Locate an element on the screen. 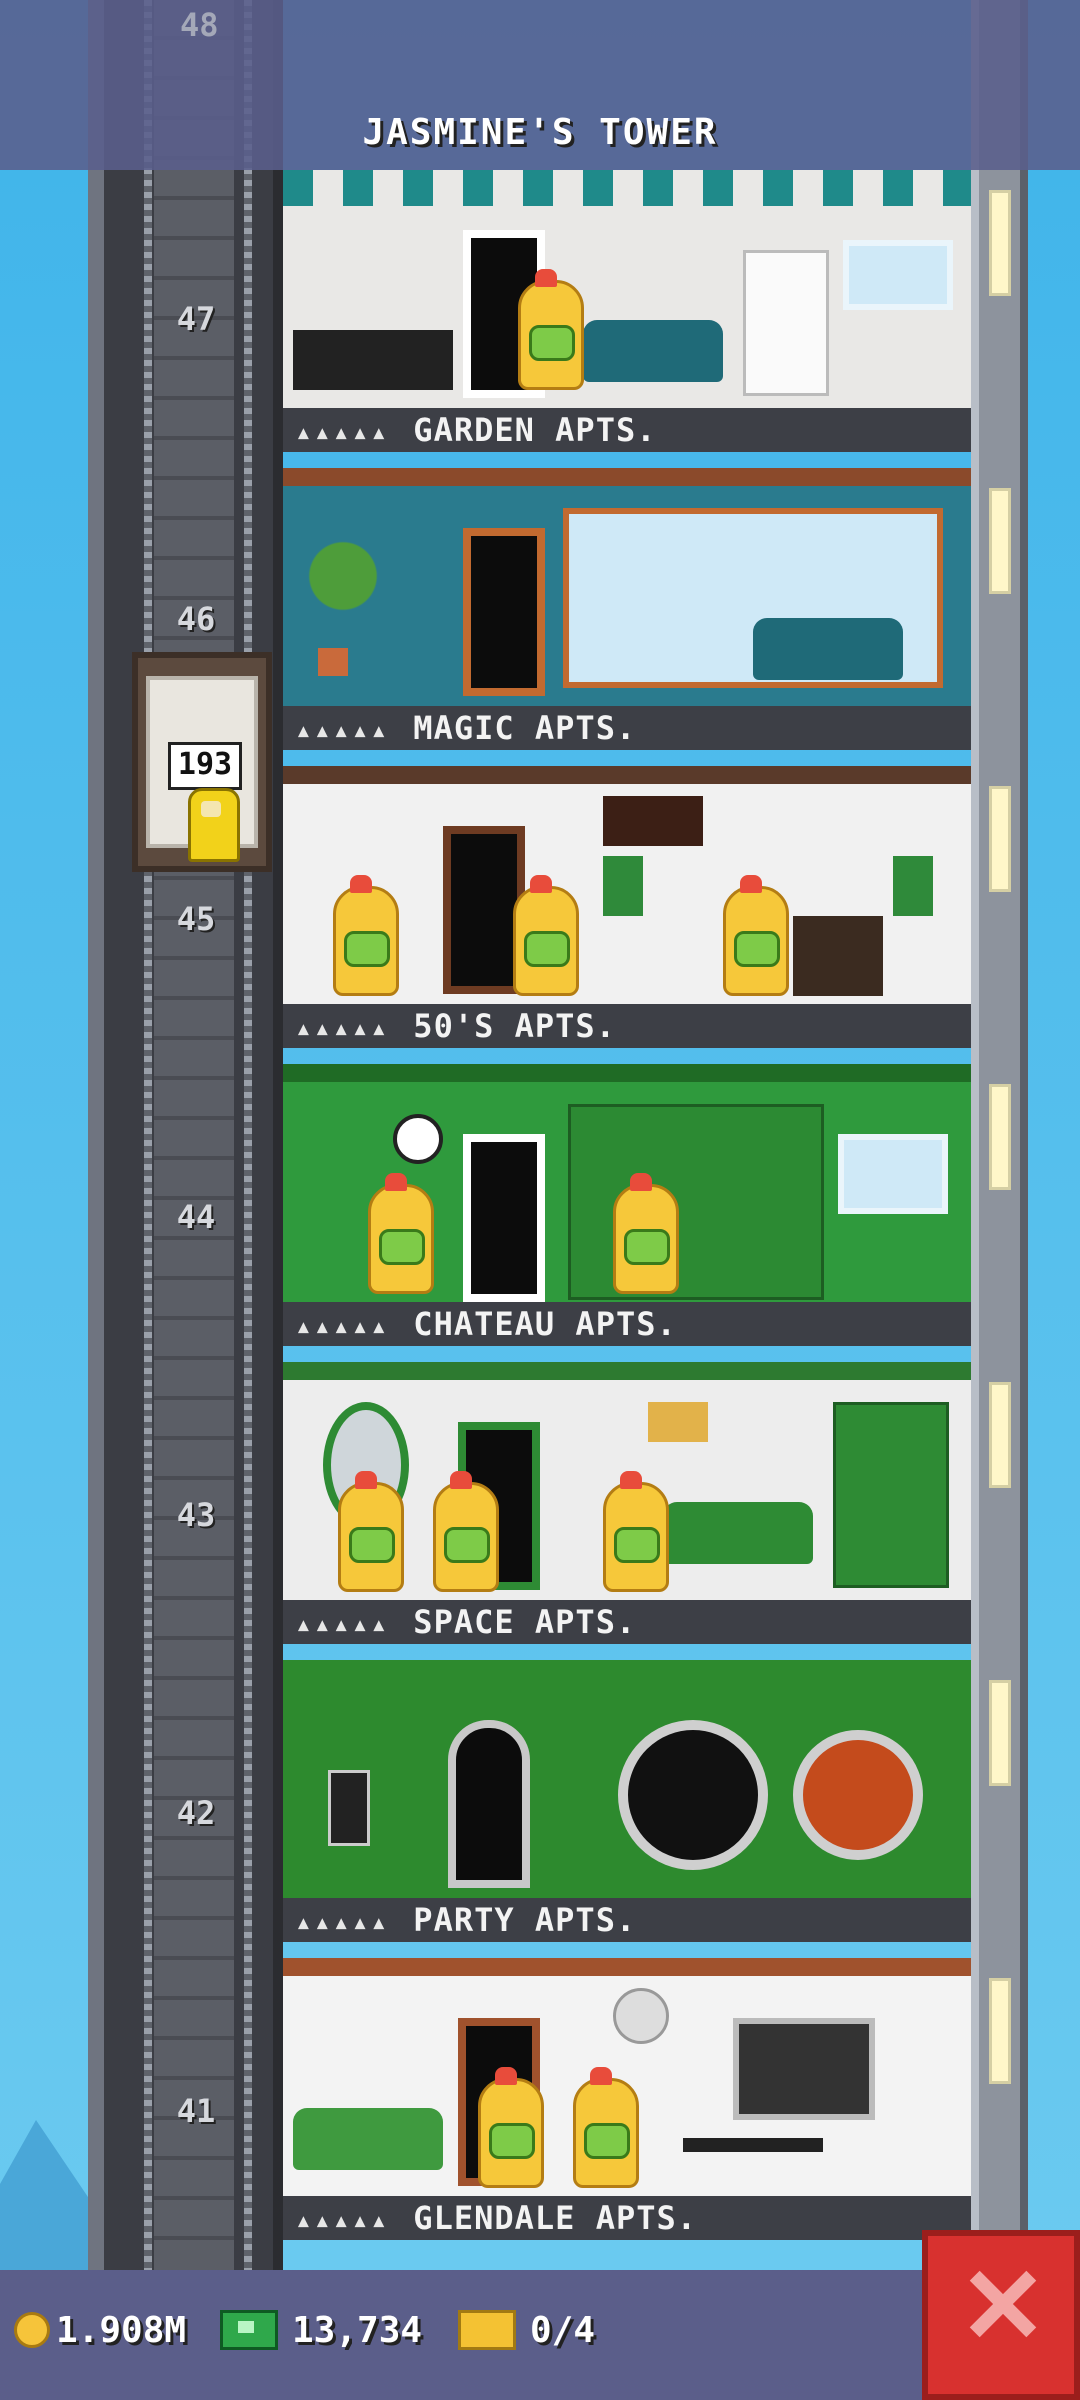 The height and width of the screenshot is (2400, 1080). close-icon is located at coordinates (1001, 2303).